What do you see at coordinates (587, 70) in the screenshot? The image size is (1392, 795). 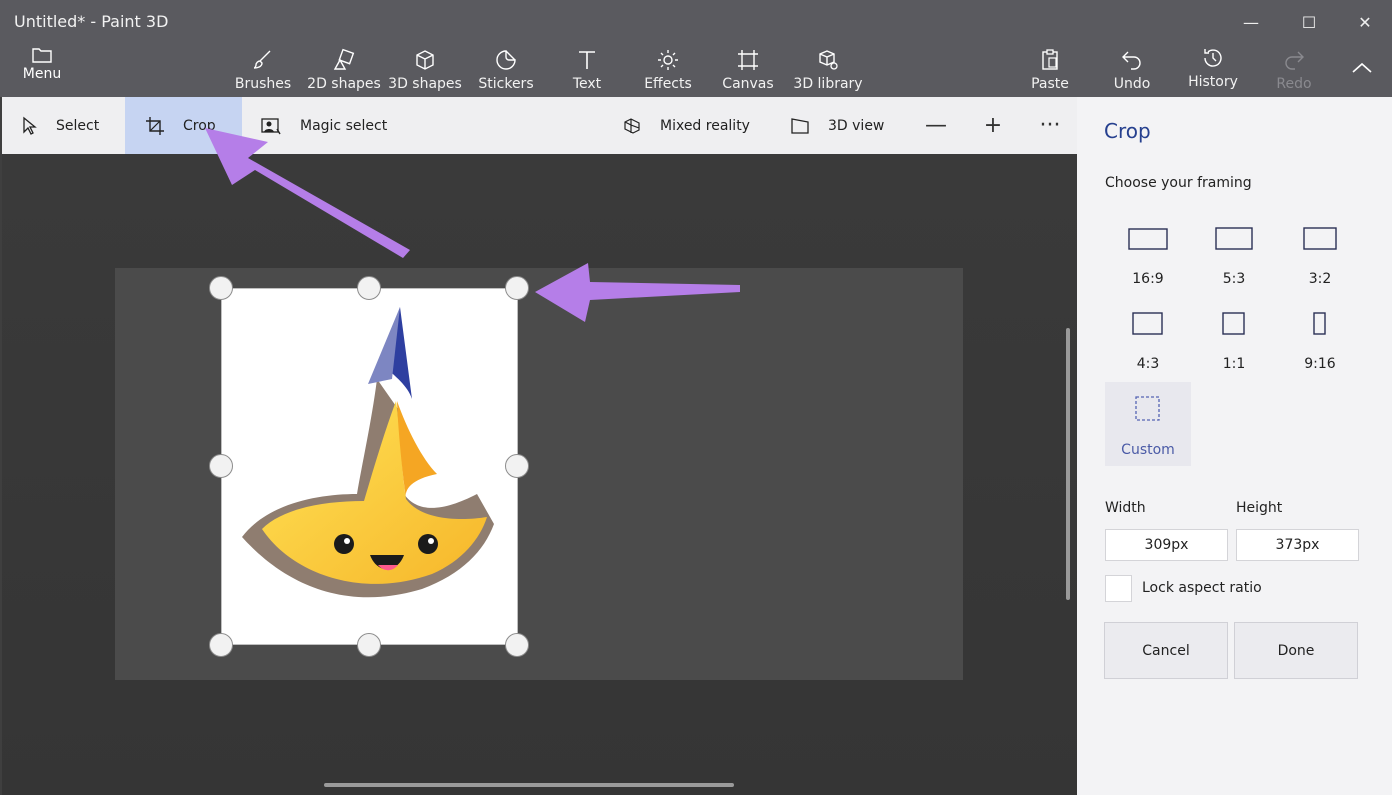 I see `tool-text: Text` at bounding box center [587, 70].